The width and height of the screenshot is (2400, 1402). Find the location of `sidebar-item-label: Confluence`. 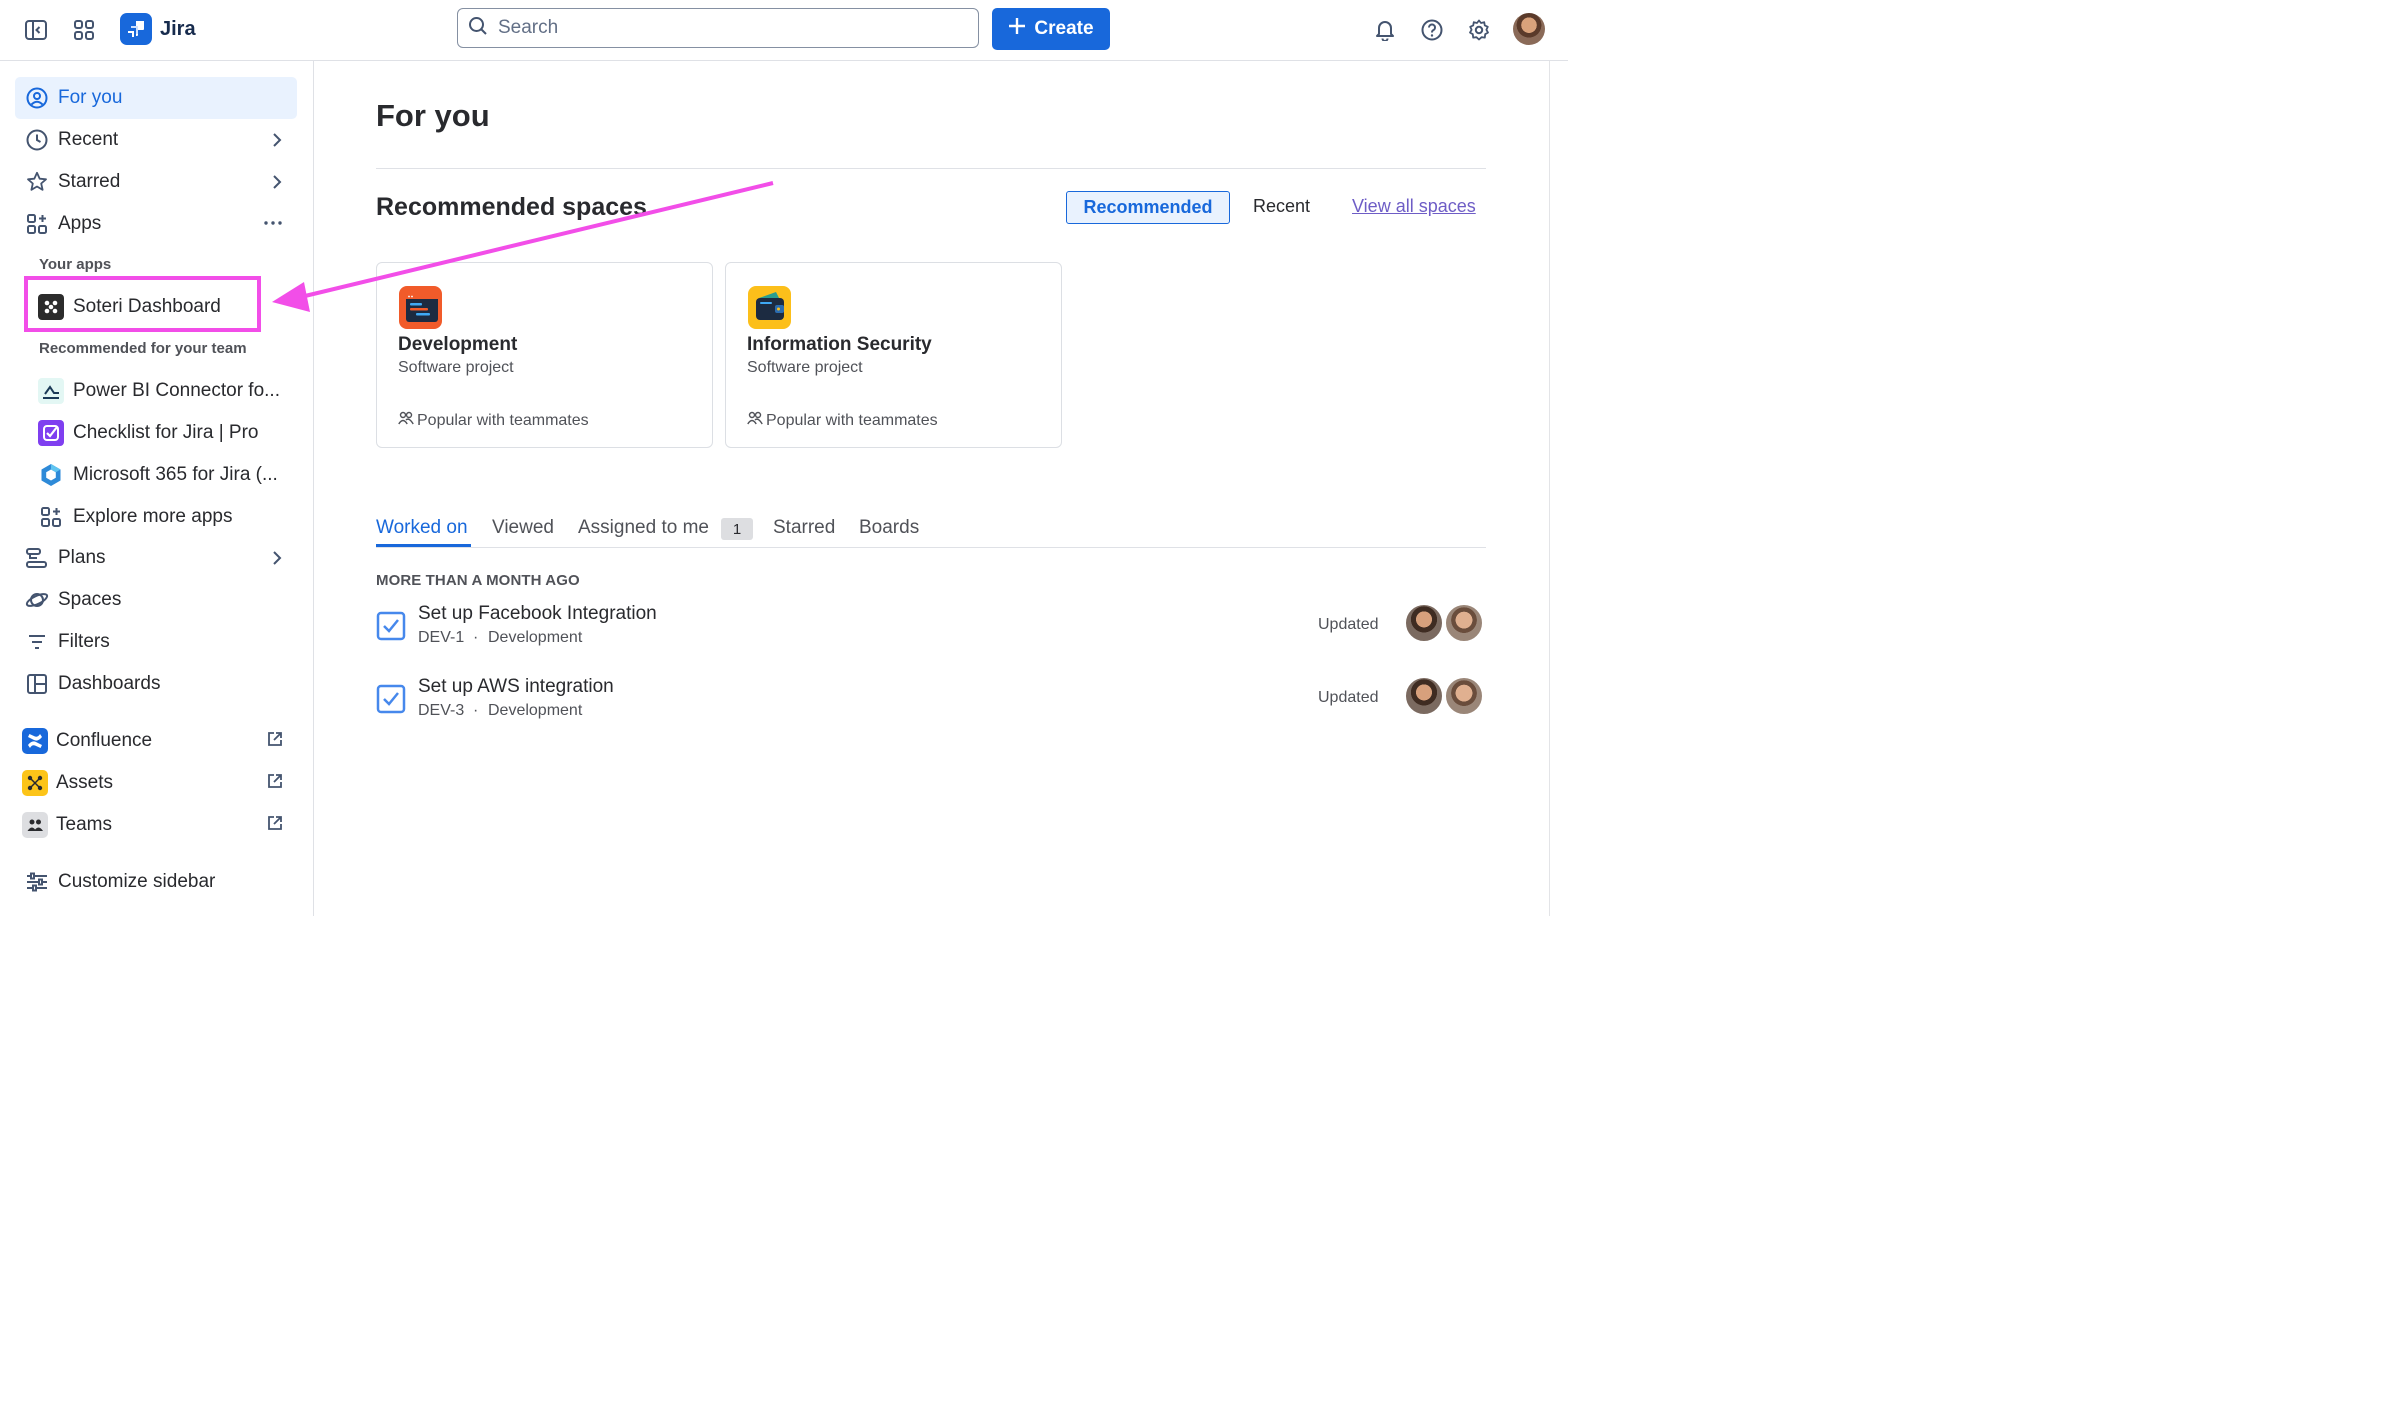

sidebar-item-label: Confluence is located at coordinates (104, 740).